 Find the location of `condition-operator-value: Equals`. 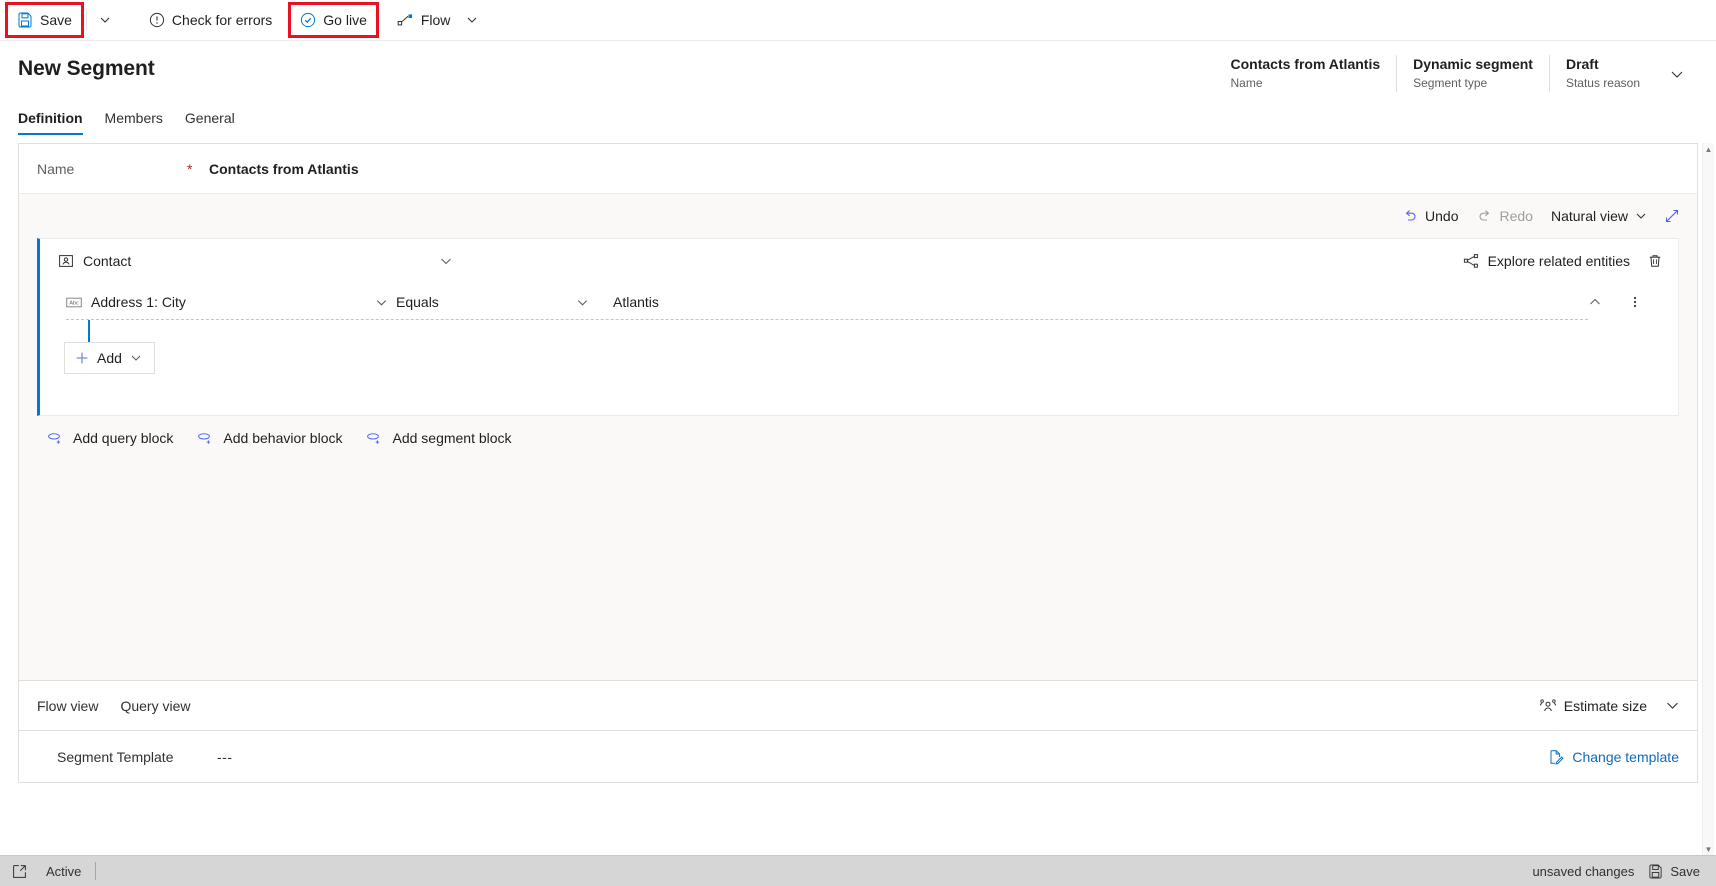

condition-operator-value: Equals is located at coordinates (488, 302).